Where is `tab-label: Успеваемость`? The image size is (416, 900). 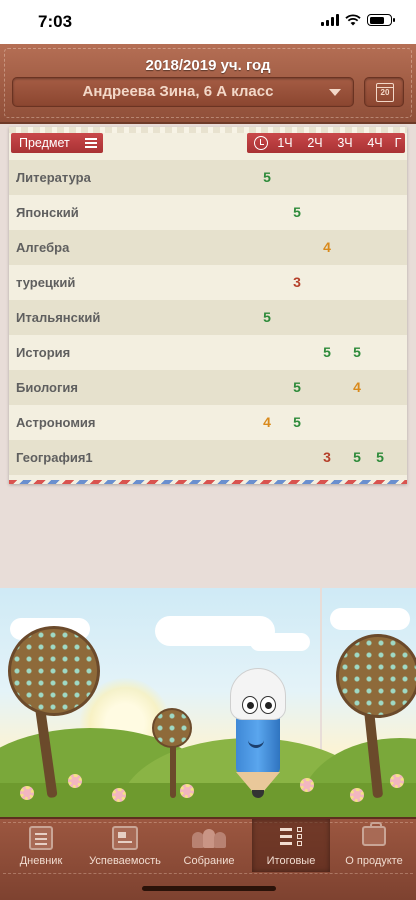
tab-label: Успеваемость is located at coordinates (125, 861).